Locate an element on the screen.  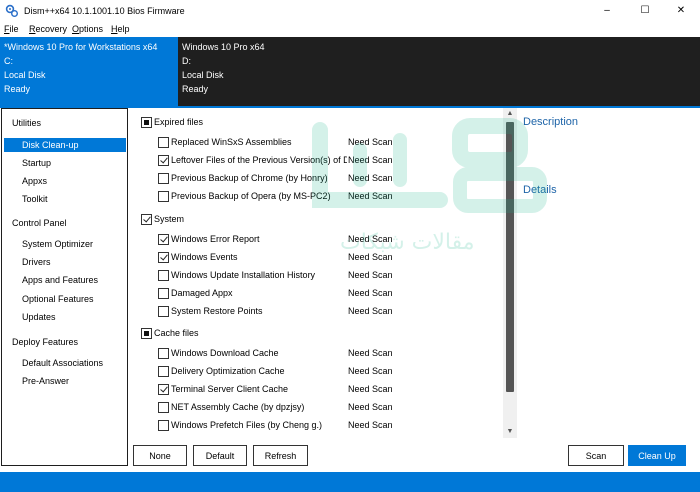
close-button: ✕ is located at coordinates (681, 11).